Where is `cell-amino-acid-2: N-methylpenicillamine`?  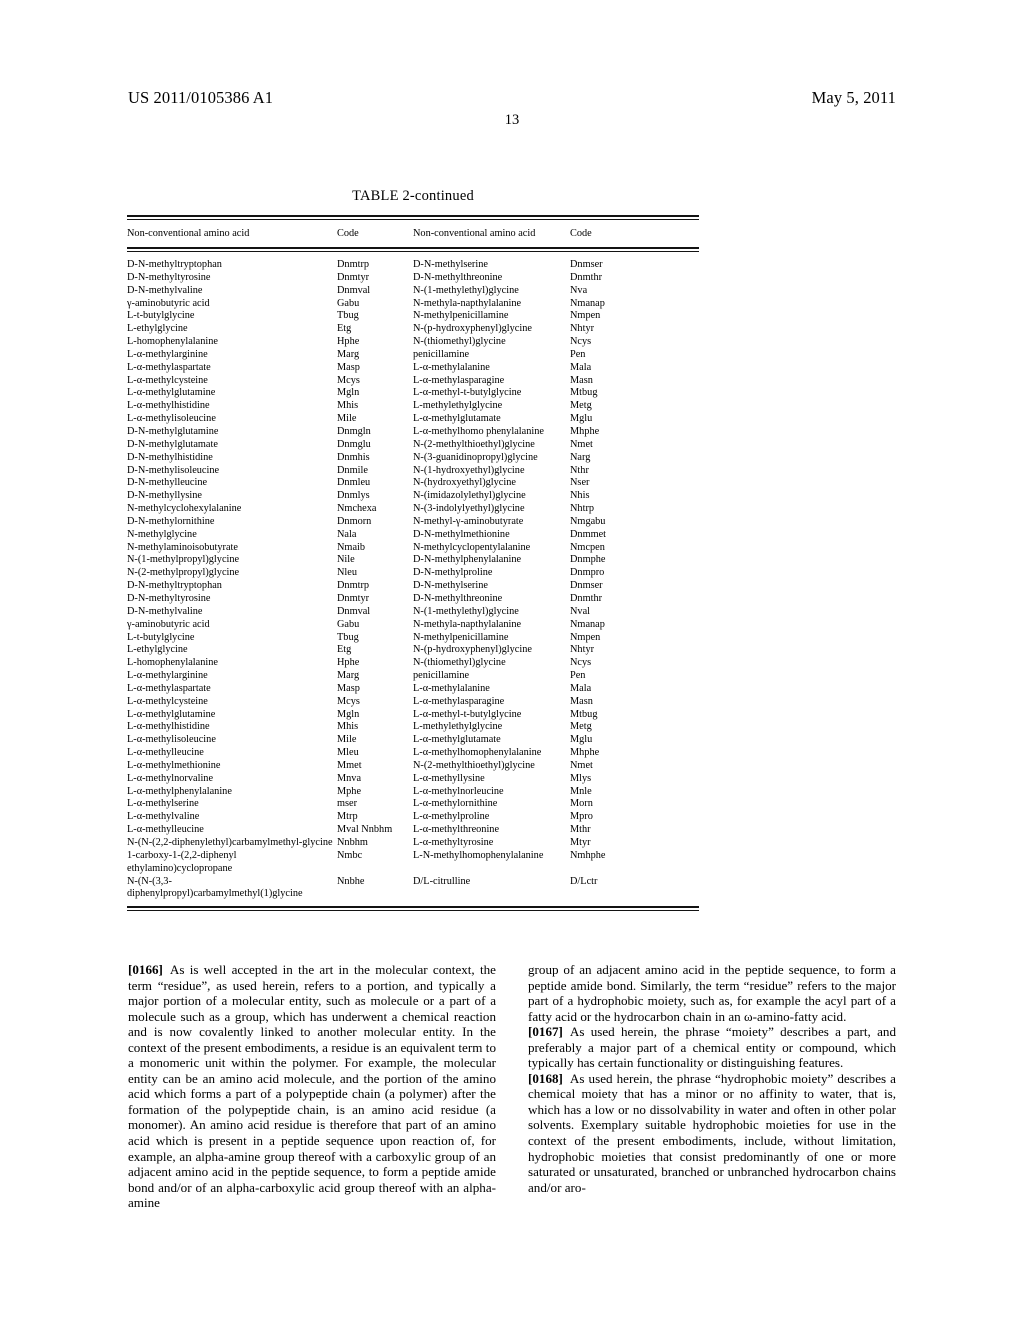
cell-amino-acid-2: N-methylpenicillamine is located at coordinates (461, 316).